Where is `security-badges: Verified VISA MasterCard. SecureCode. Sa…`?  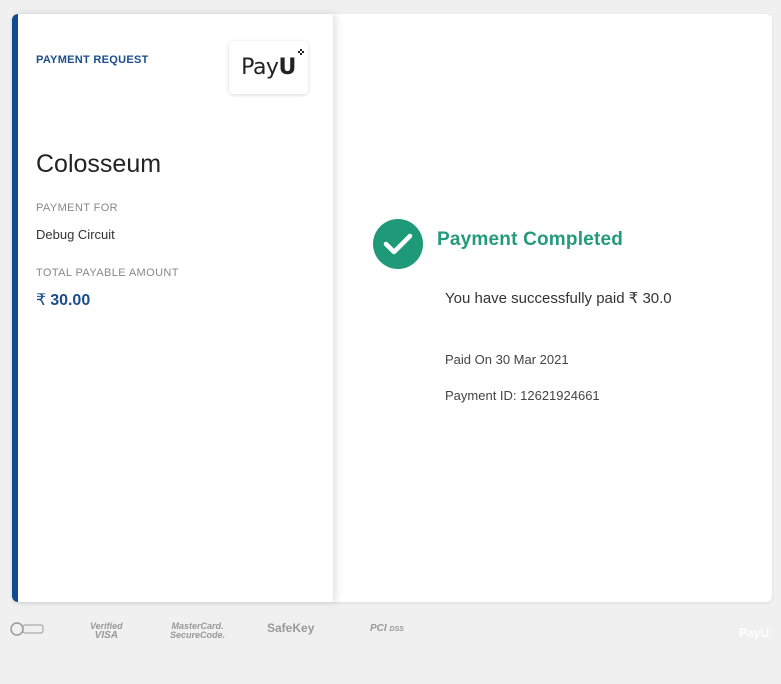
security-badges: Verified VISA MasterCard. SecureCode. Sa… is located at coordinates (390, 632).